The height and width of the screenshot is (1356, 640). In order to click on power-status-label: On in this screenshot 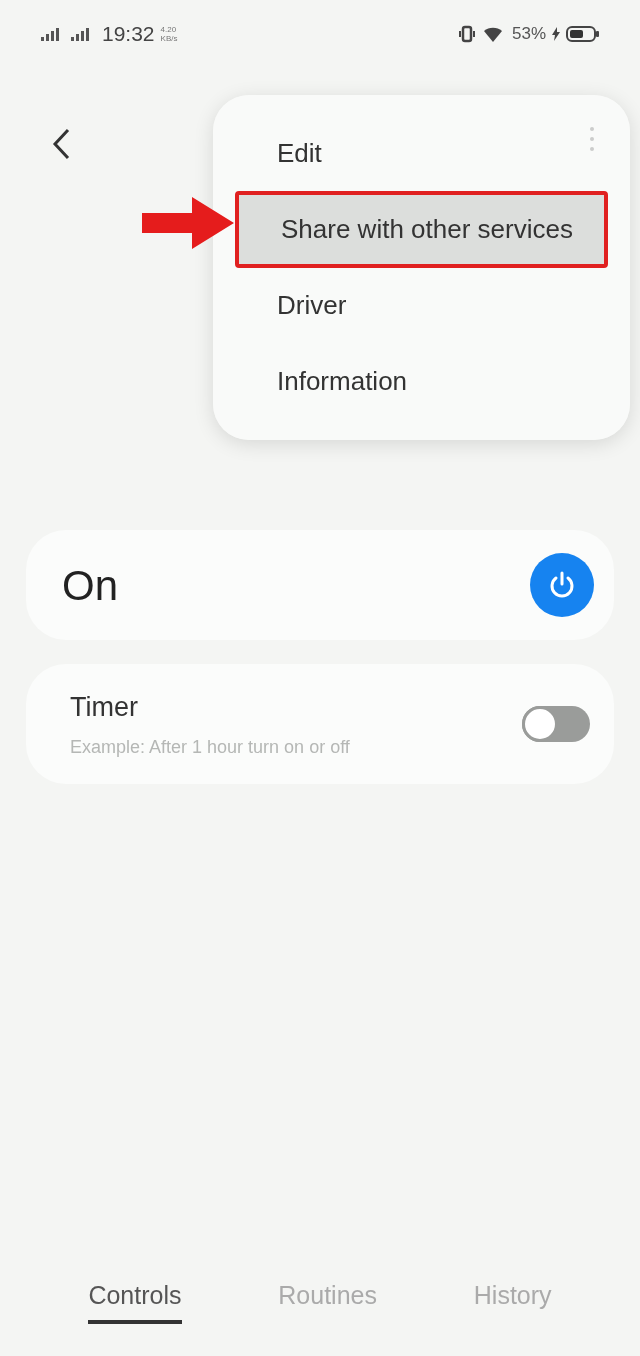, I will do `click(90, 585)`.